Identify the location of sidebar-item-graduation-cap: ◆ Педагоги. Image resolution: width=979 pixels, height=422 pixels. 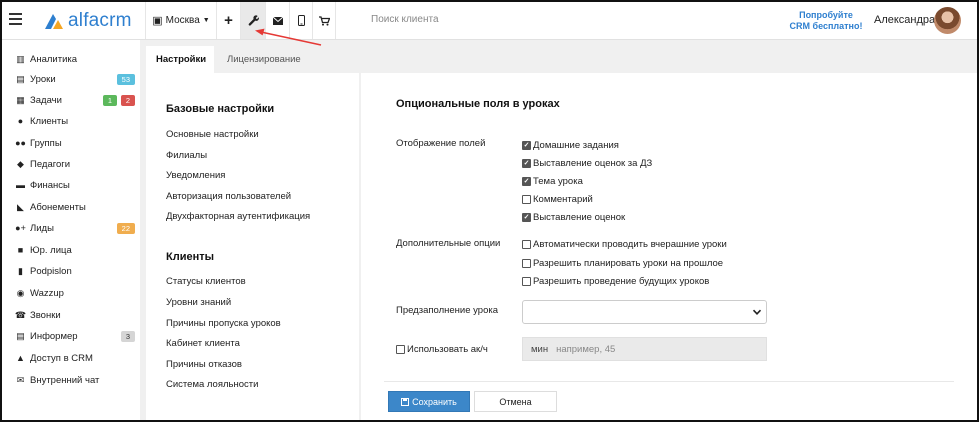
(71, 164).